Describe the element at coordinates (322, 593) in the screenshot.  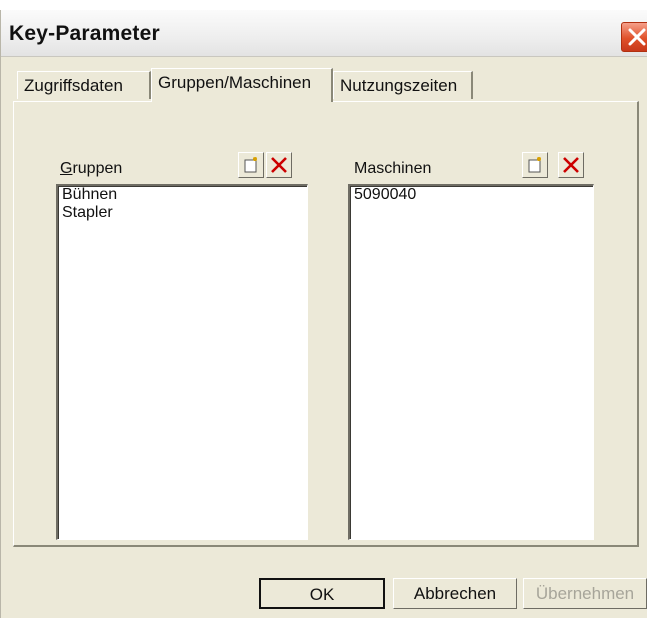
I see `ok-button: OK` at that location.